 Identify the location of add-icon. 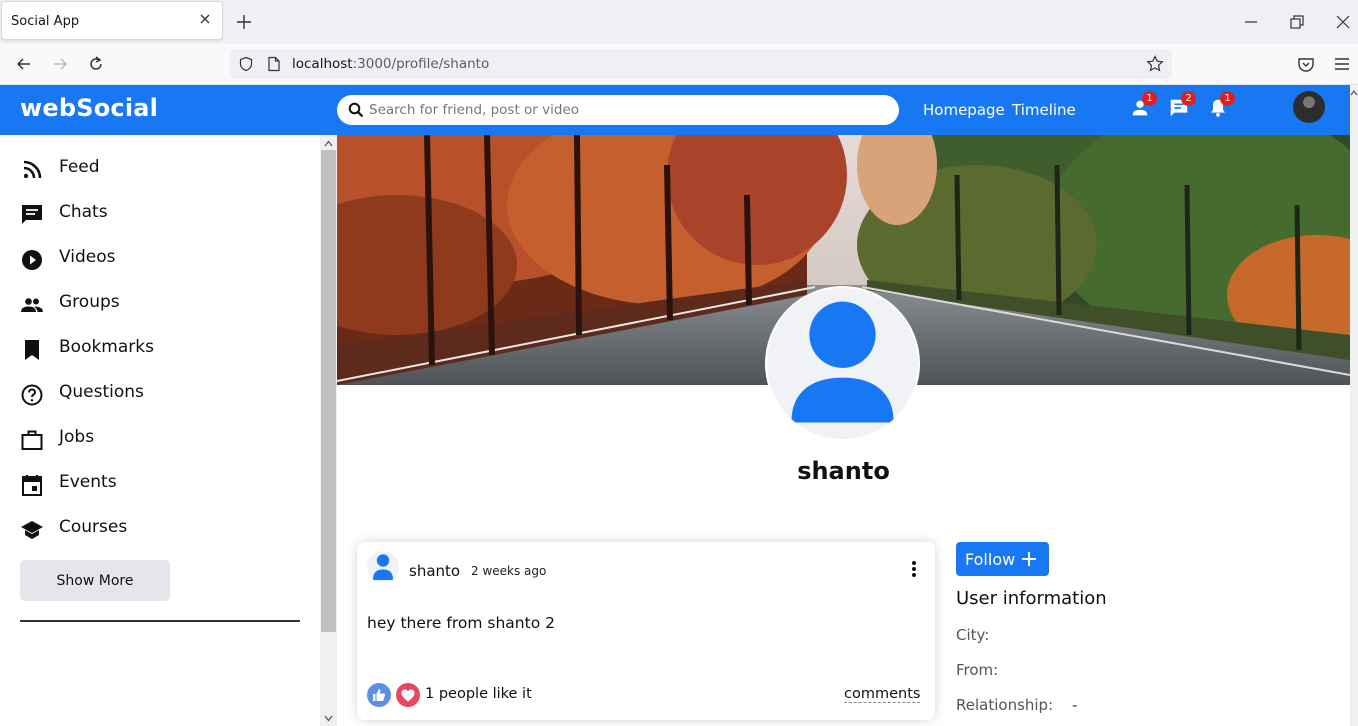
(1029, 559).